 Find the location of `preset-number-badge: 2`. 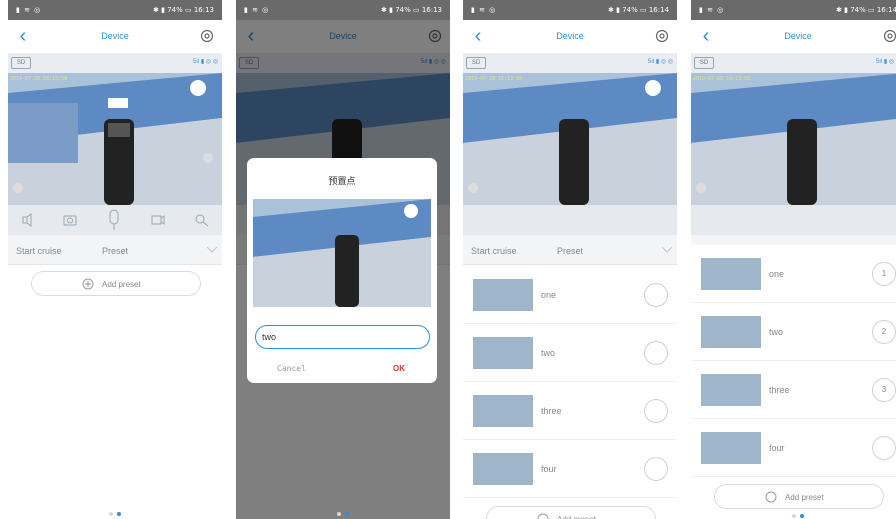

preset-number-badge: 2 is located at coordinates (884, 332).